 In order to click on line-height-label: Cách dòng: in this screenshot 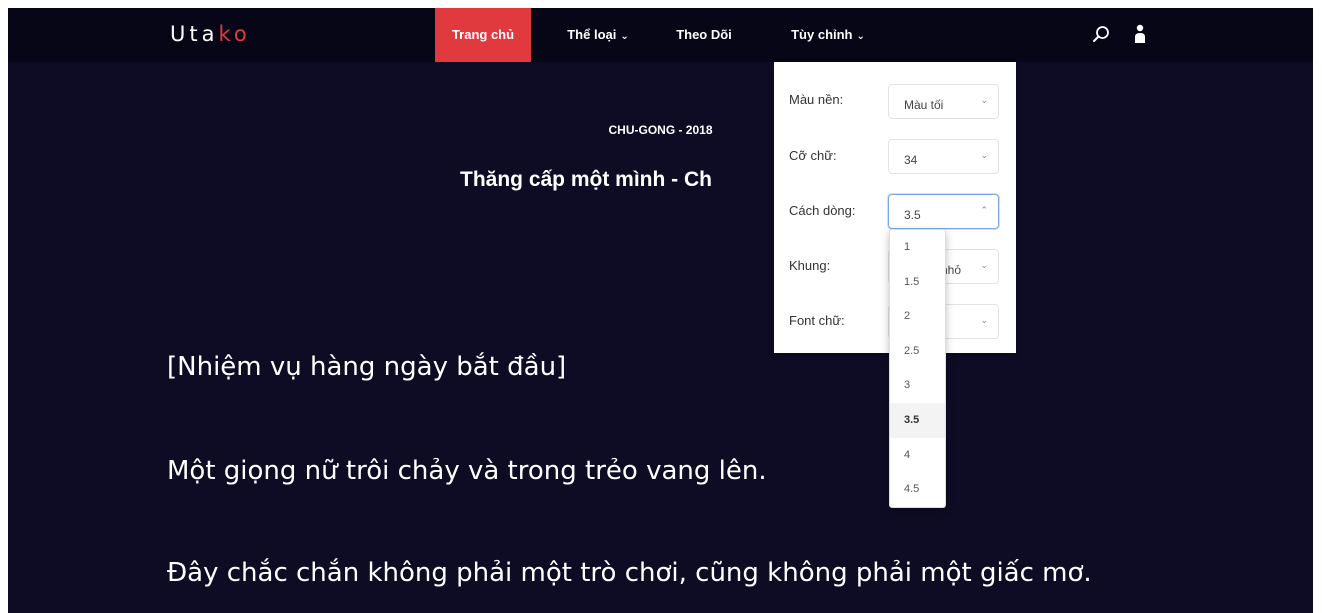, I will do `click(822, 210)`.